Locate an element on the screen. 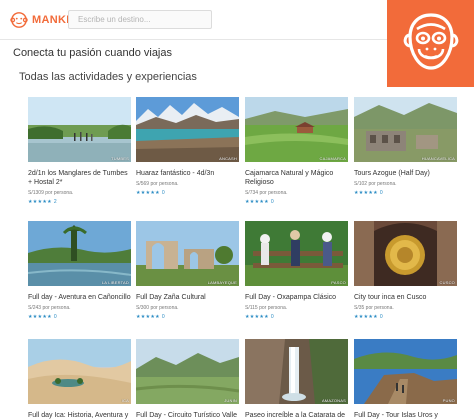  activity-photo: LAMBAYEQUE is located at coordinates (187, 253).